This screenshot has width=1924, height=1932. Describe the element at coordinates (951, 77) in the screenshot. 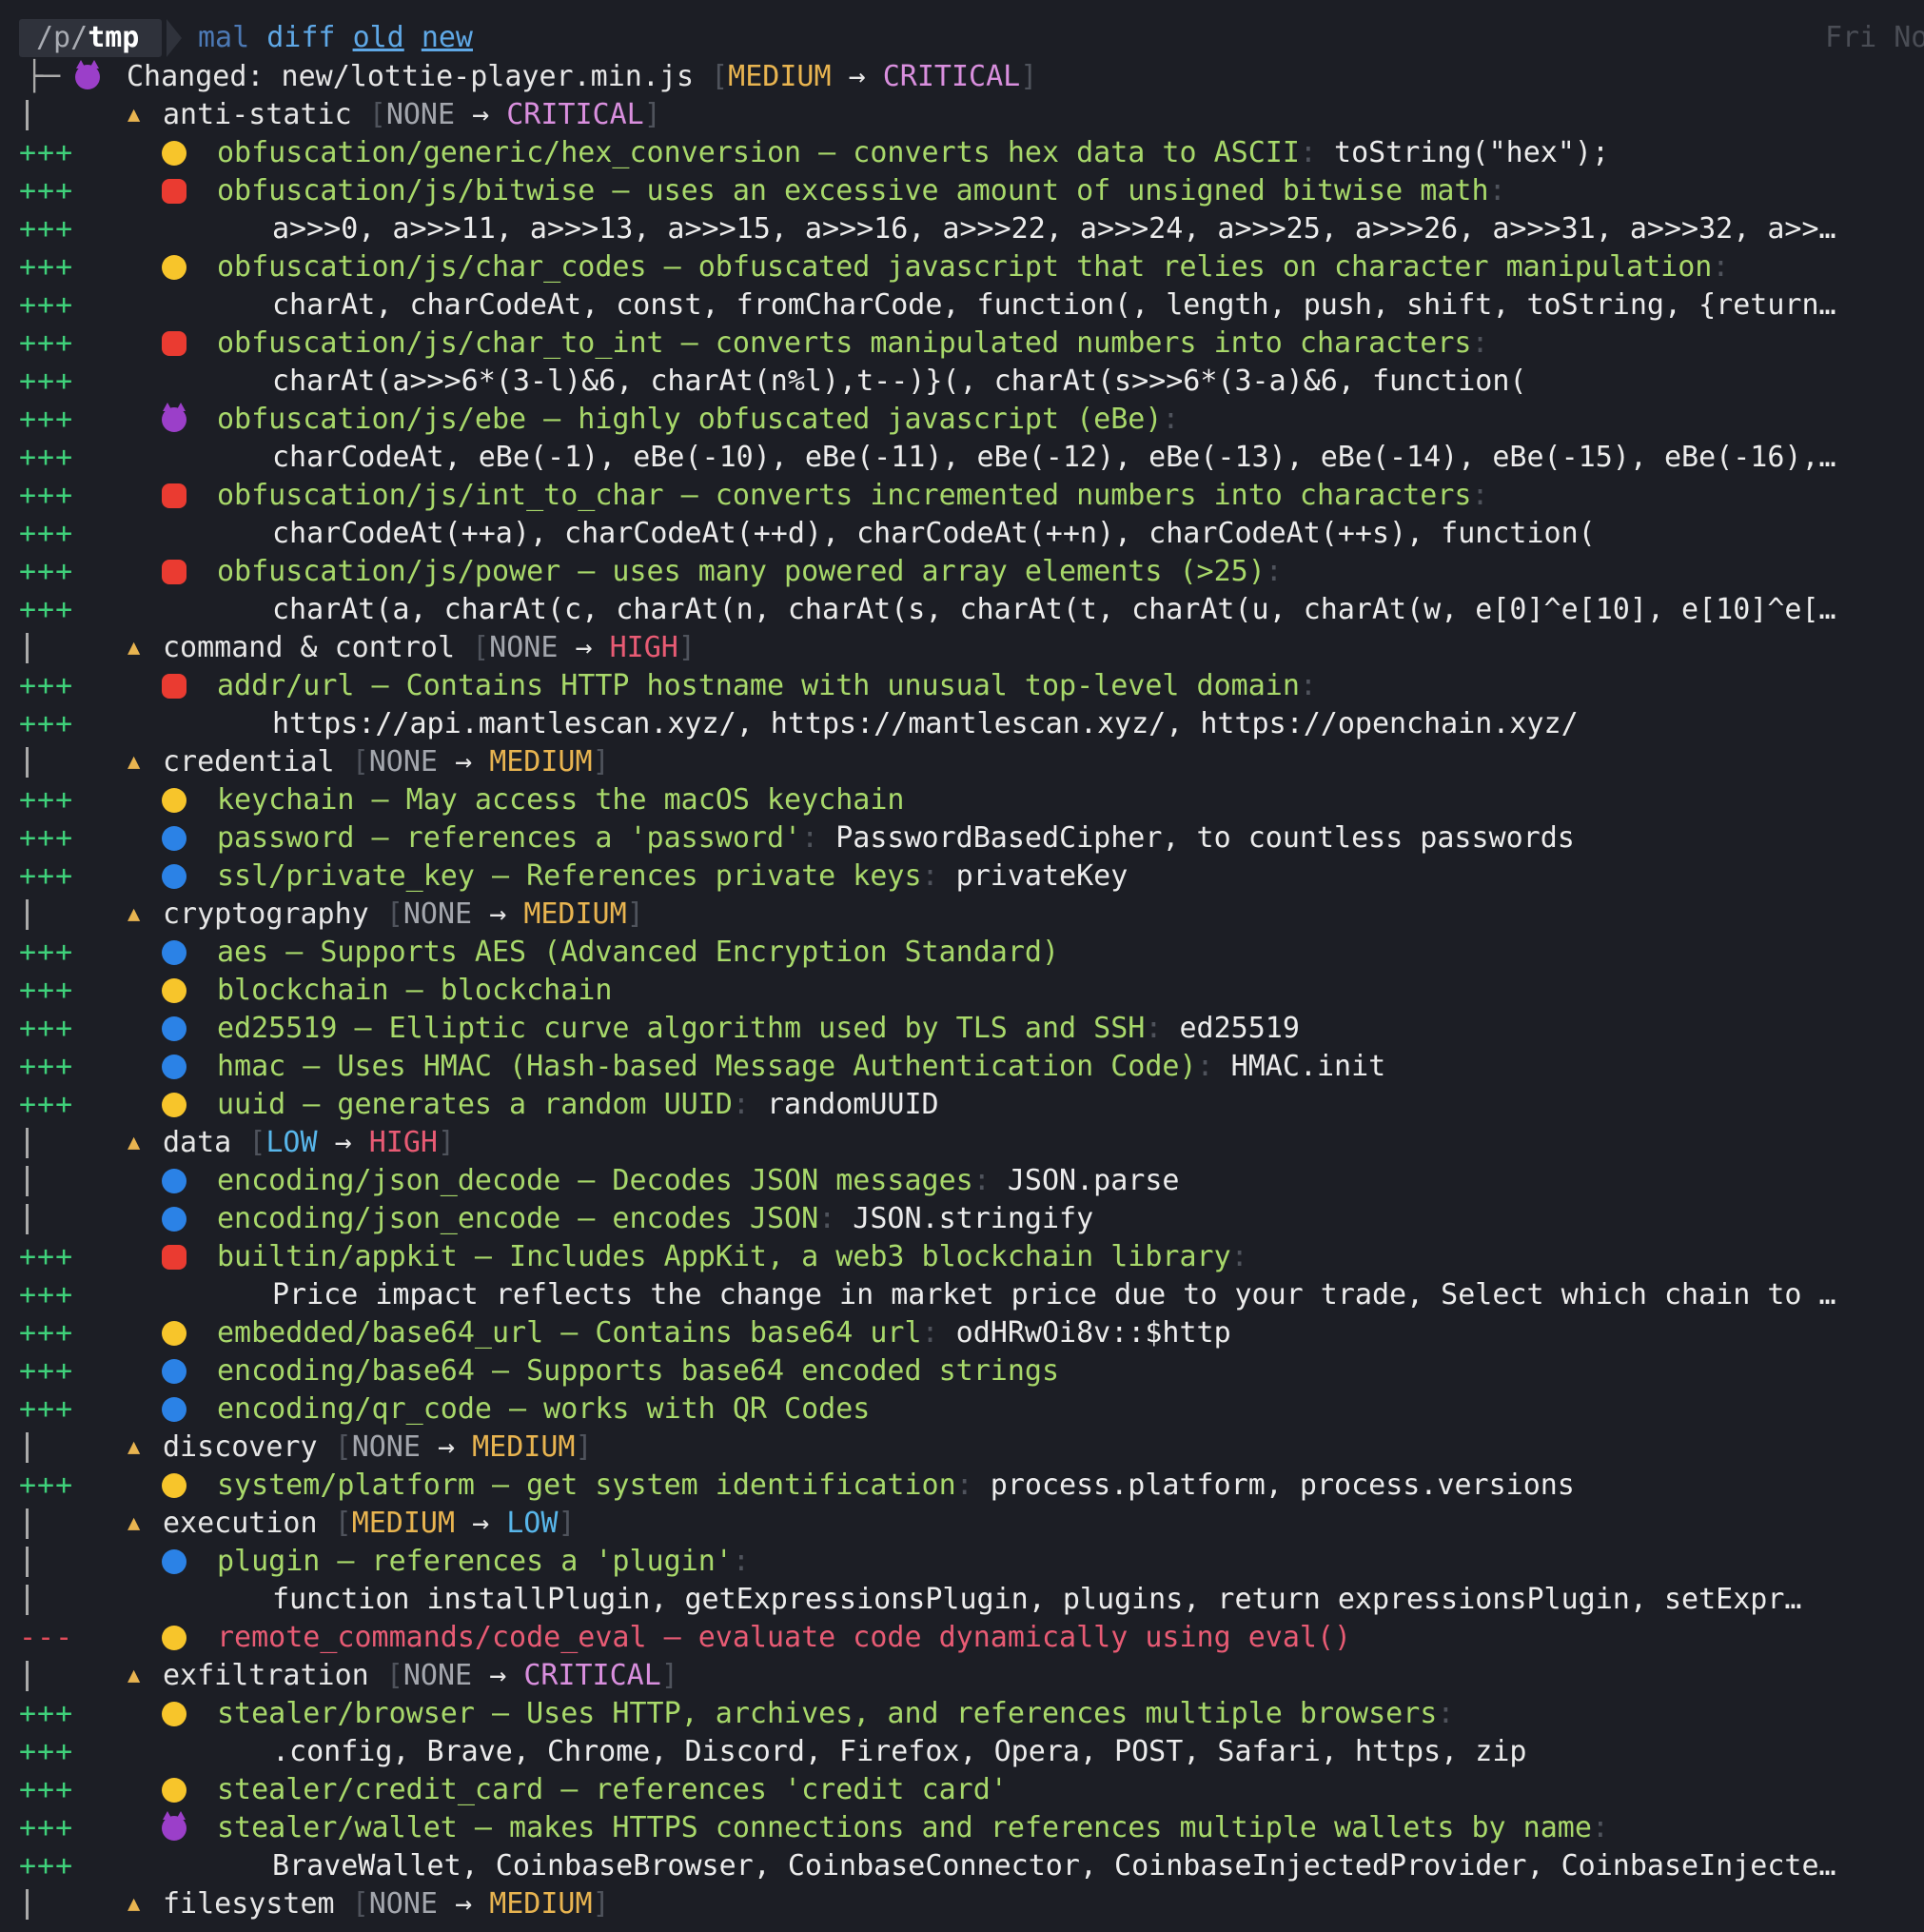

I see `risk-to: CRITICAL` at that location.